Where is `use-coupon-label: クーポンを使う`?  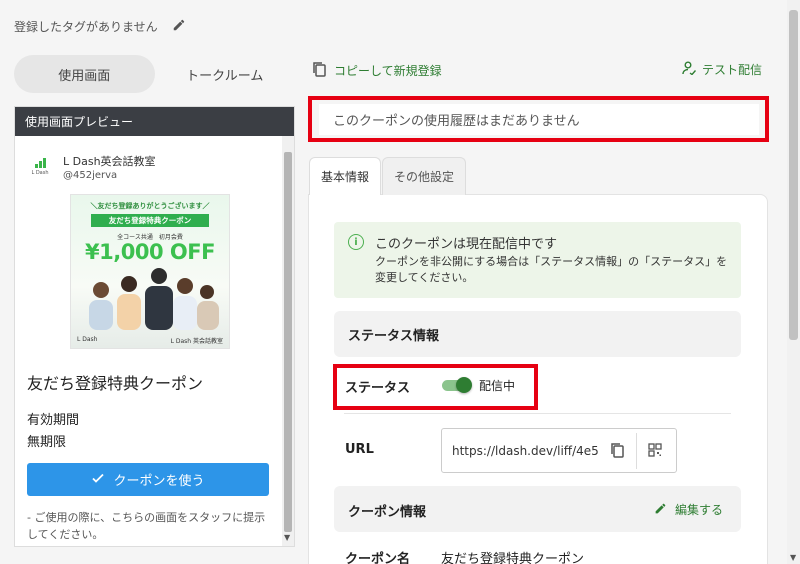 use-coupon-label: クーポンを使う is located at coordinates (159, 481).